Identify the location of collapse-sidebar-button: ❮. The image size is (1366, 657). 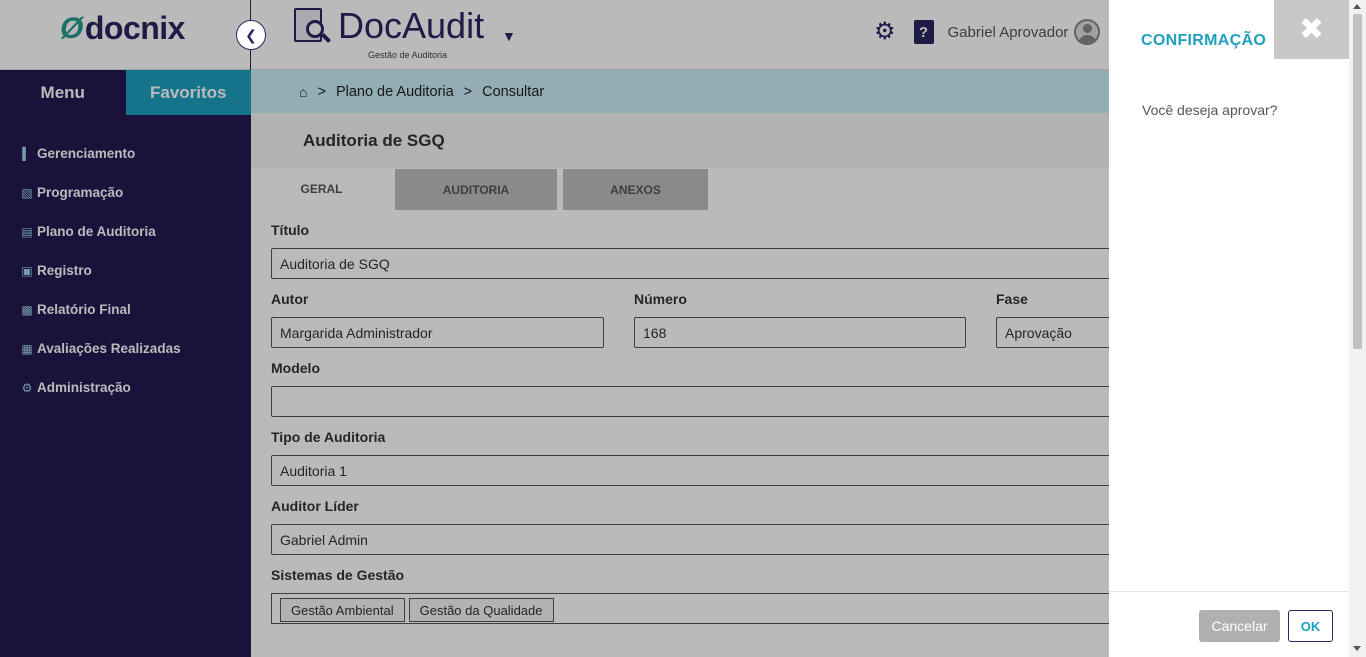
(251, 35).